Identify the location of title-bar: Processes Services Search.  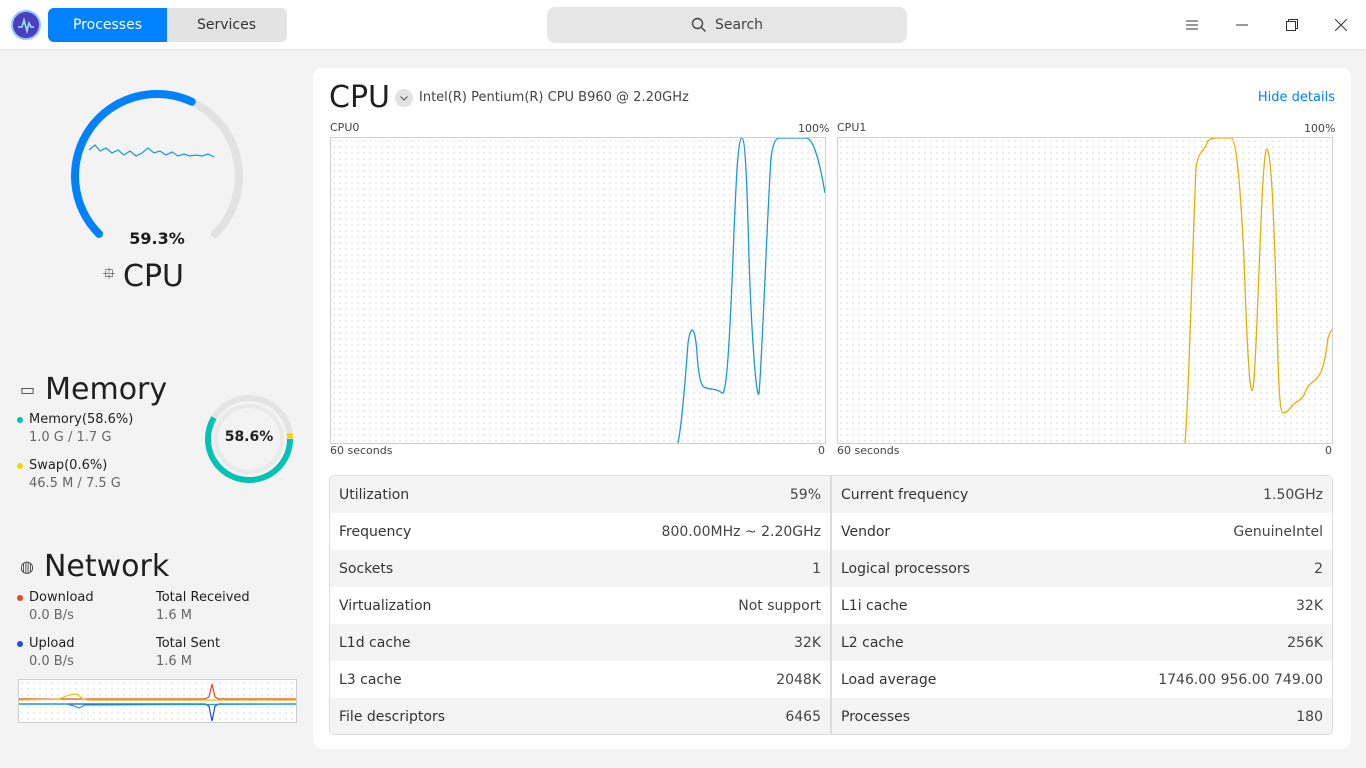
(683, 25).